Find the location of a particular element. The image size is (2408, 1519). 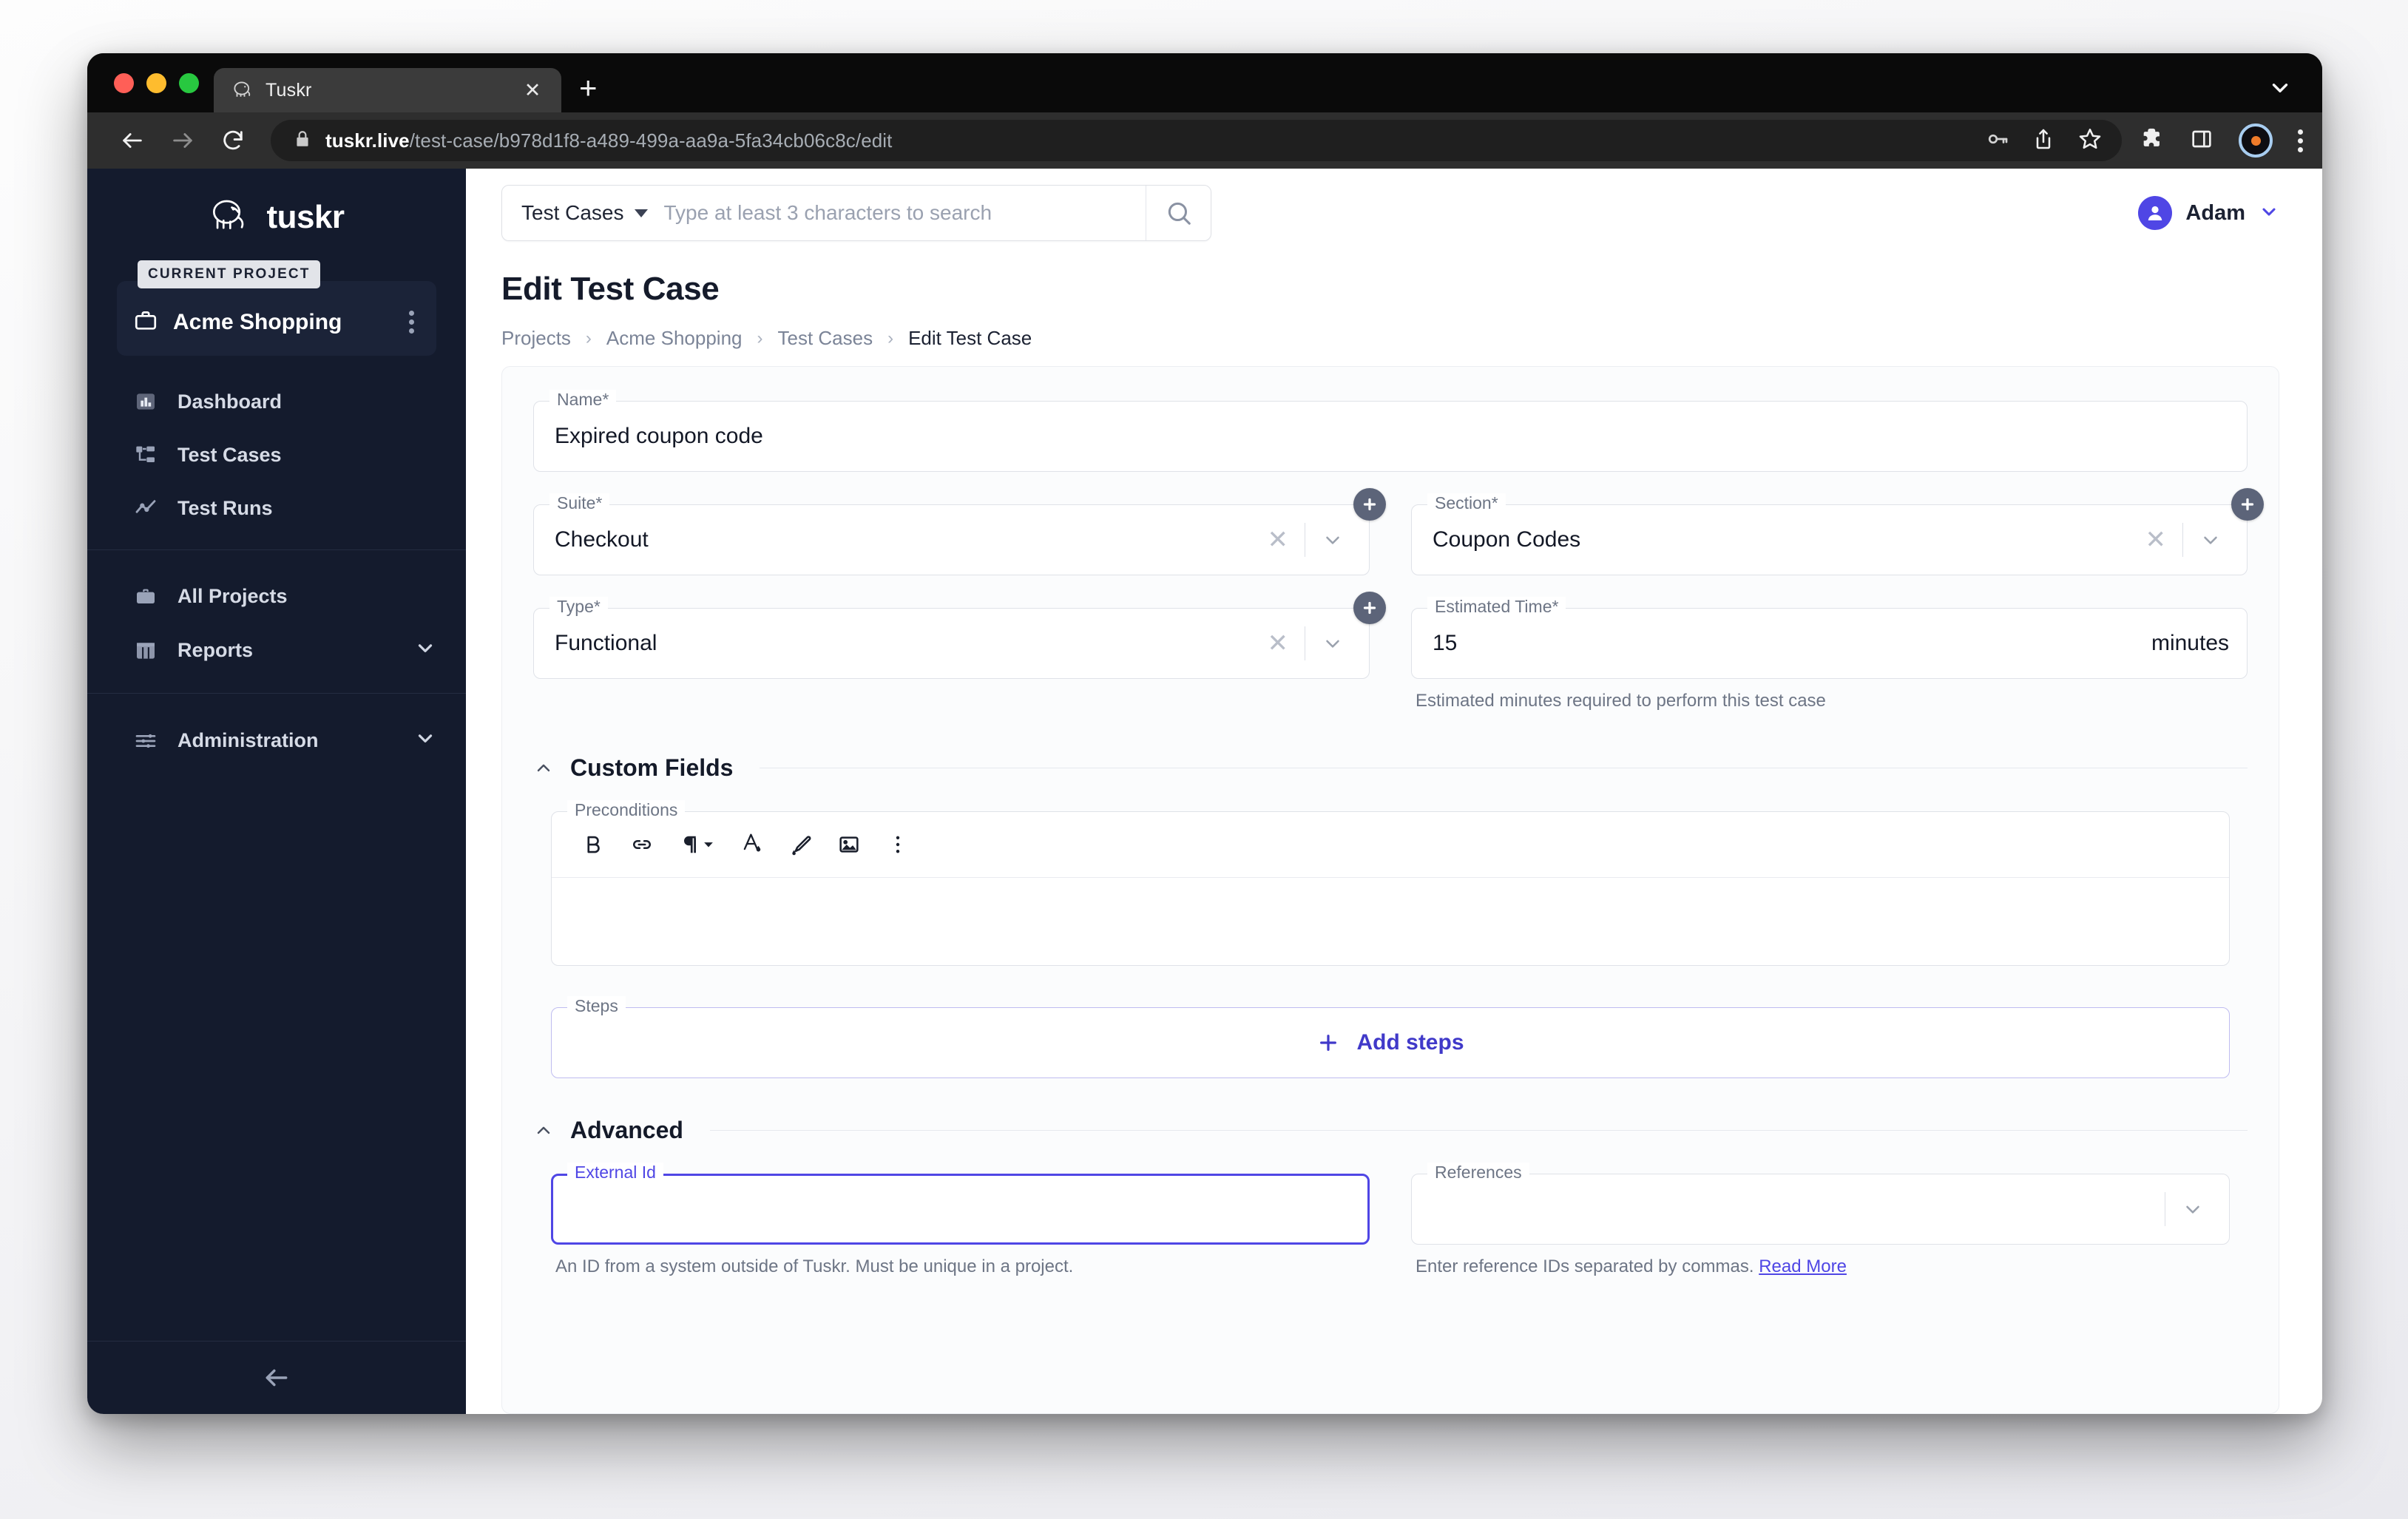

field-steps: Steps Add steps is located at coordinates (1390, 1037).